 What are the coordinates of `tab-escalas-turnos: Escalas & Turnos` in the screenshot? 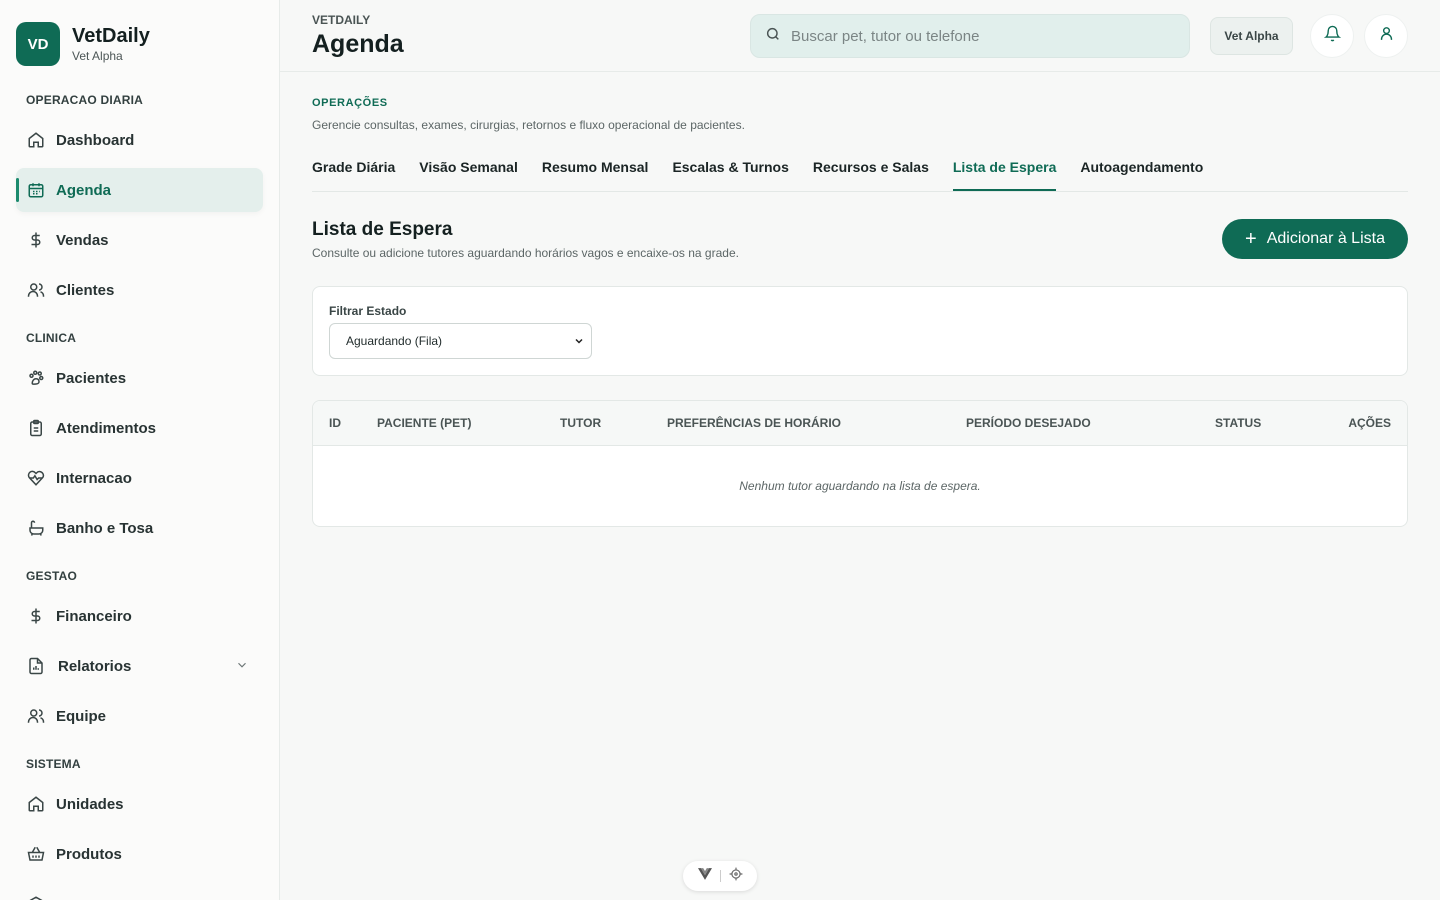 It's located at (730, 170).